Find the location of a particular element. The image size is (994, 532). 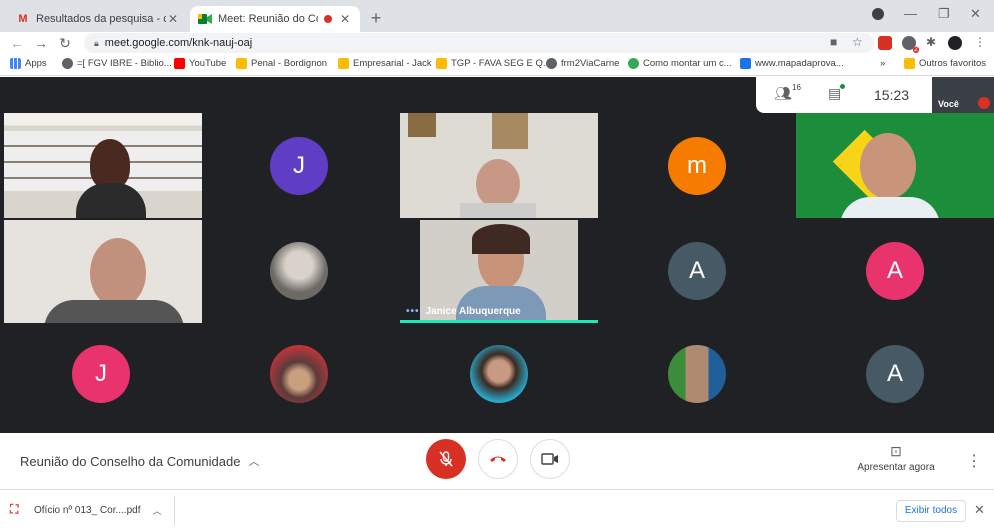

meeting-details-button: Reunião do Conselho da Comunidade ︿ is located at coordinates (139, 461).